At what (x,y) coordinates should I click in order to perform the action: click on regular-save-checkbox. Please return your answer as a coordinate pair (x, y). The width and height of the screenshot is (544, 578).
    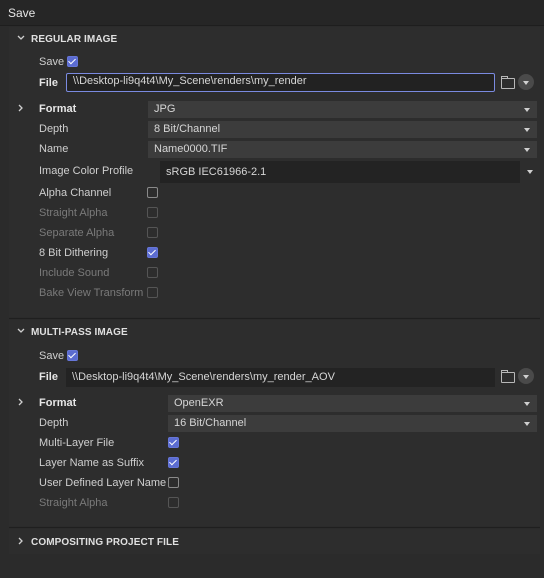
    Looking at the image, I should click on (72, 61).